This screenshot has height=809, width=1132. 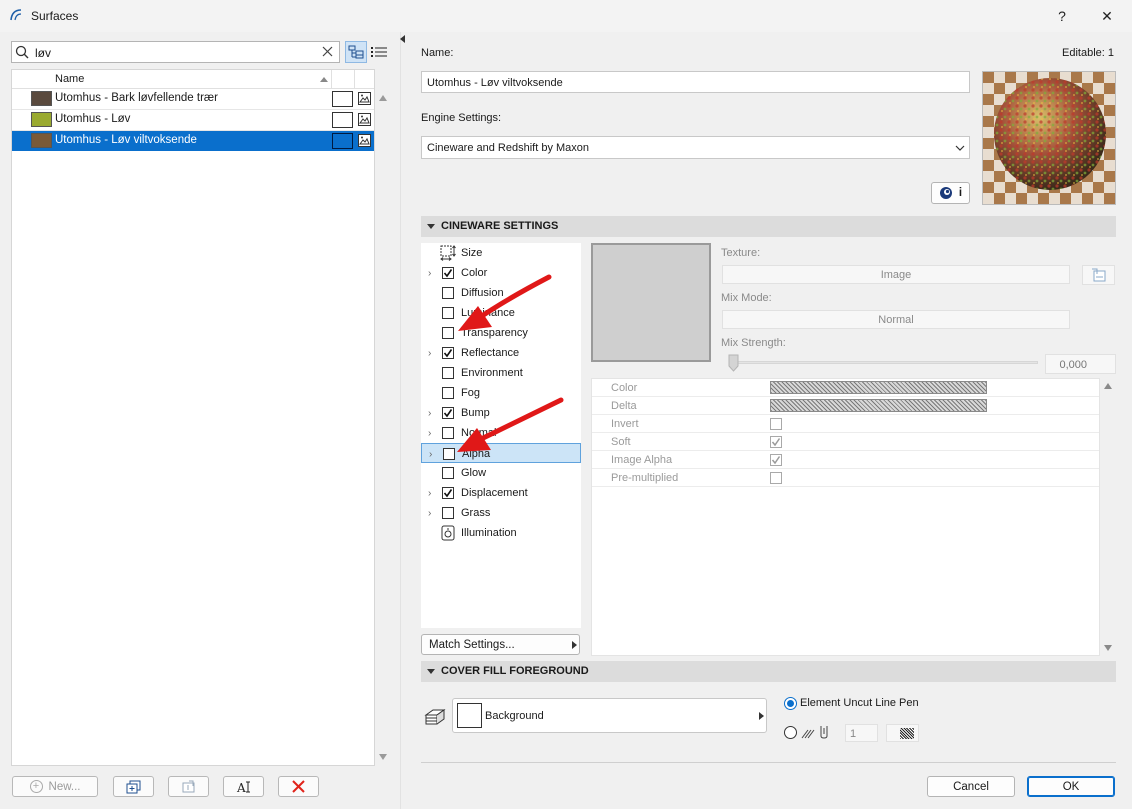 What do you see at coordinates (501, 273) in the screenshot?
I see `channel-color: › Color` at bounding box center [501, 273].